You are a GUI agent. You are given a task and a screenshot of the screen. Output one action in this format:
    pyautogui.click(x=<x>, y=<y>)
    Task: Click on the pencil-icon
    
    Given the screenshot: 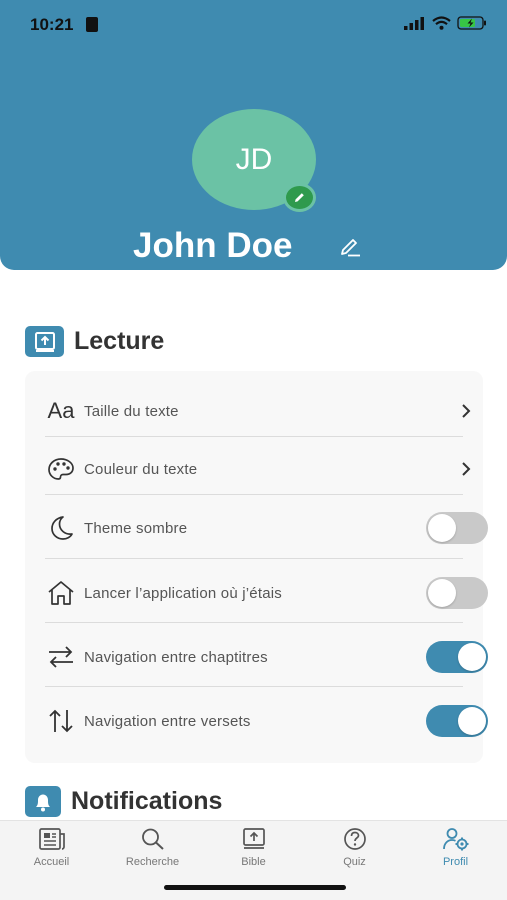 What is the action you would take?
    pyautogui.click(x=299, y=197)
    